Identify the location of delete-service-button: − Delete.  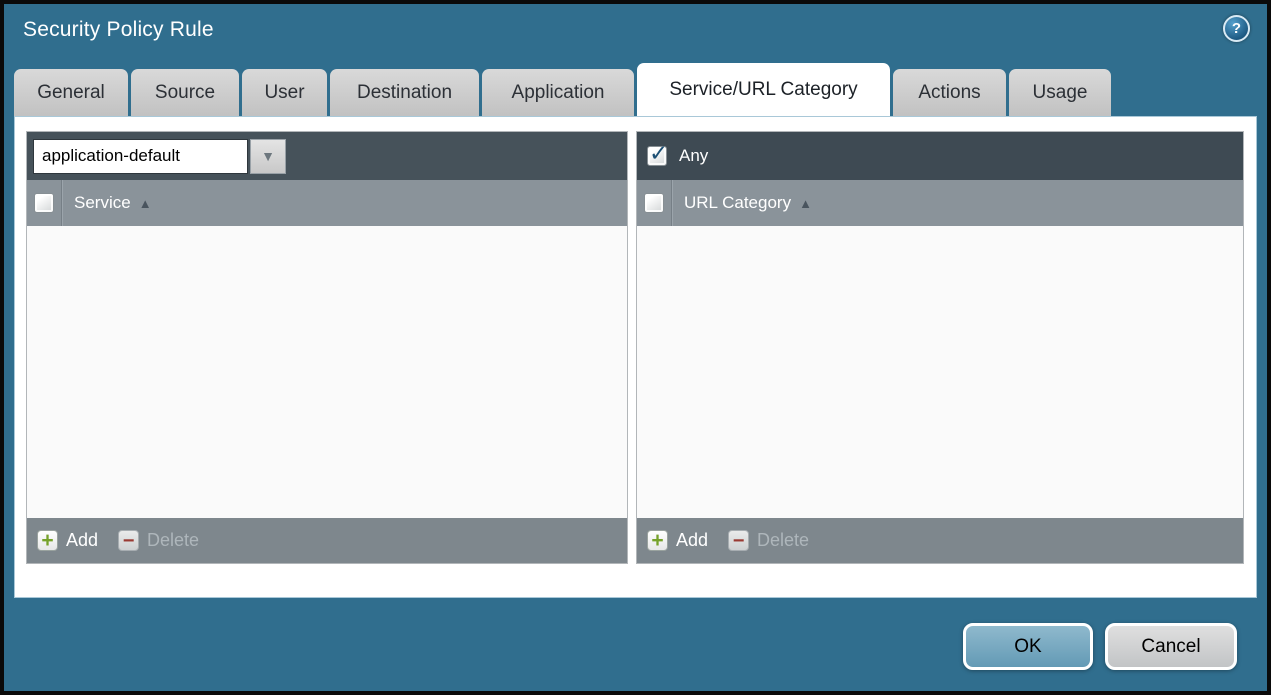
(158, 540).